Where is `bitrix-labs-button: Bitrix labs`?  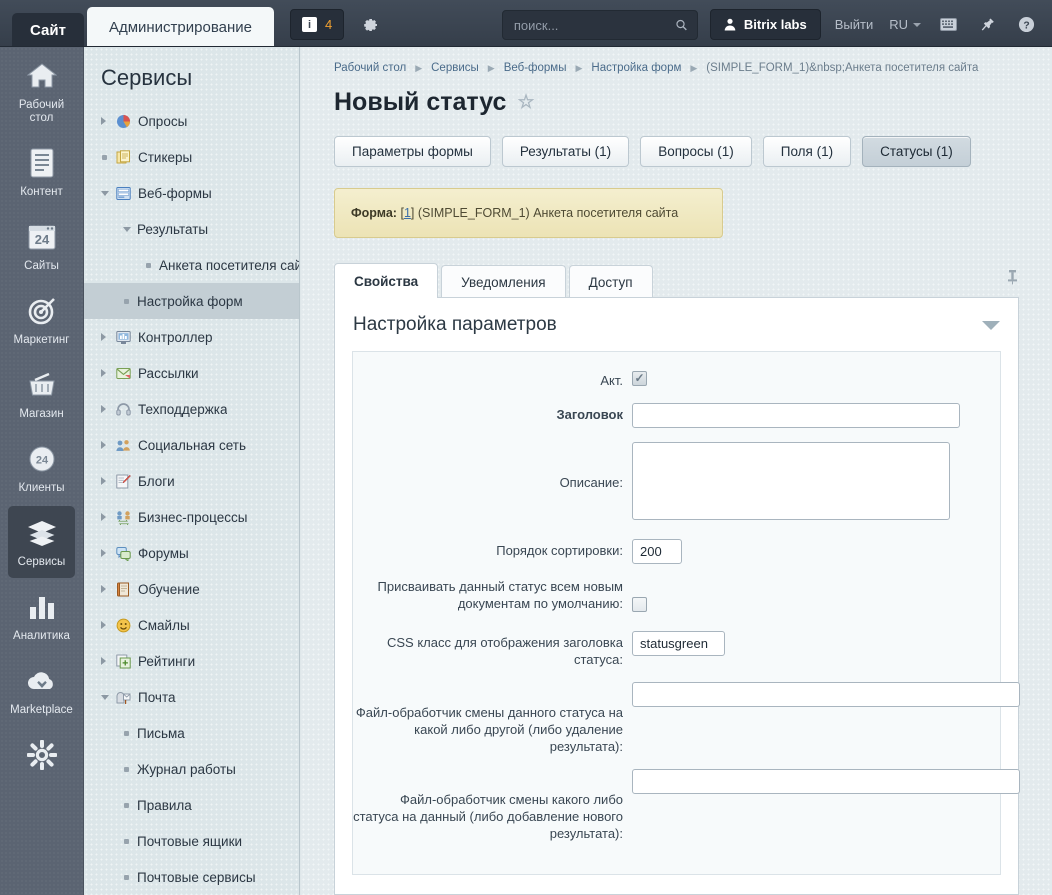
bitrix-labs-button: Bitrix labs is located at coordinates (765, 24).